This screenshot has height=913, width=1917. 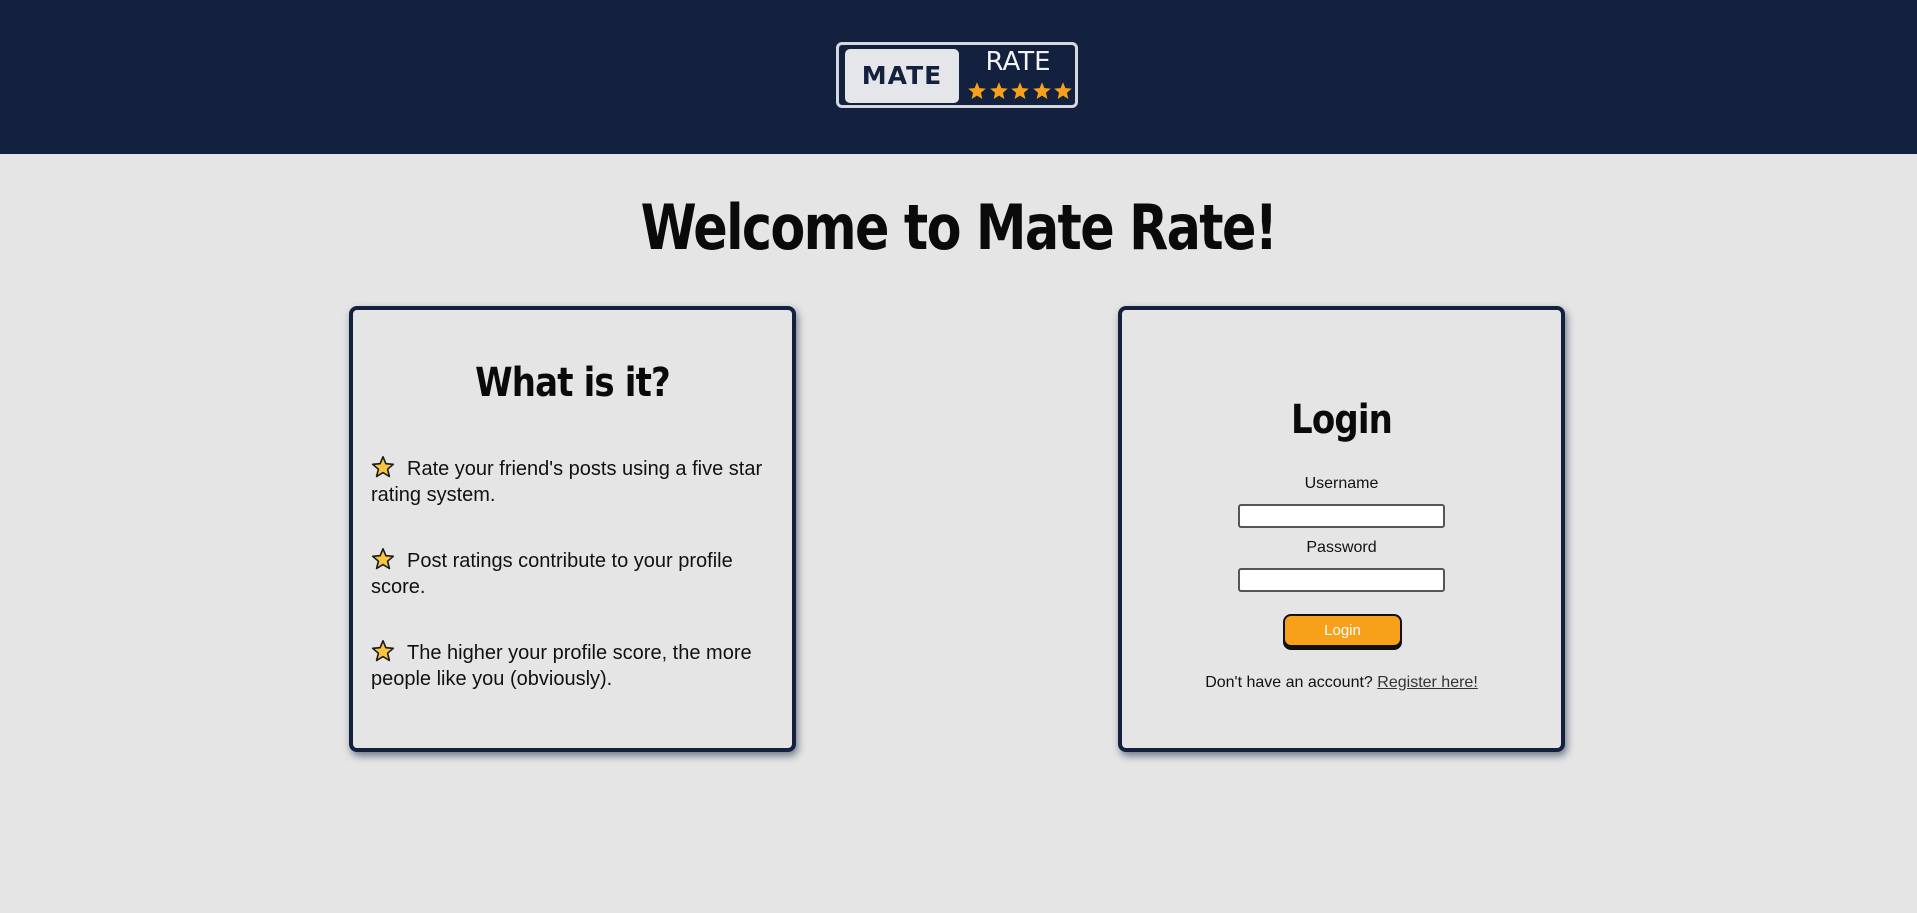 I want to click on about-card-title: What is it?, so click(x=573, y=383).